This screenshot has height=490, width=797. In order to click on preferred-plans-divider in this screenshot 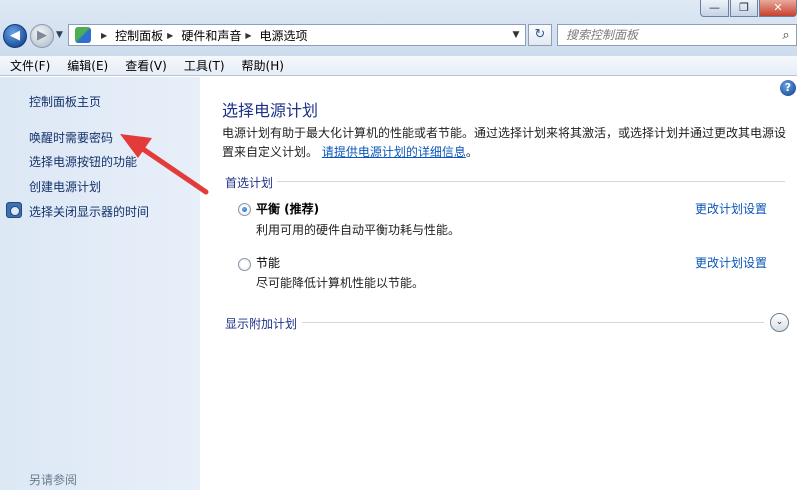, I will do `click(531, 181)`.